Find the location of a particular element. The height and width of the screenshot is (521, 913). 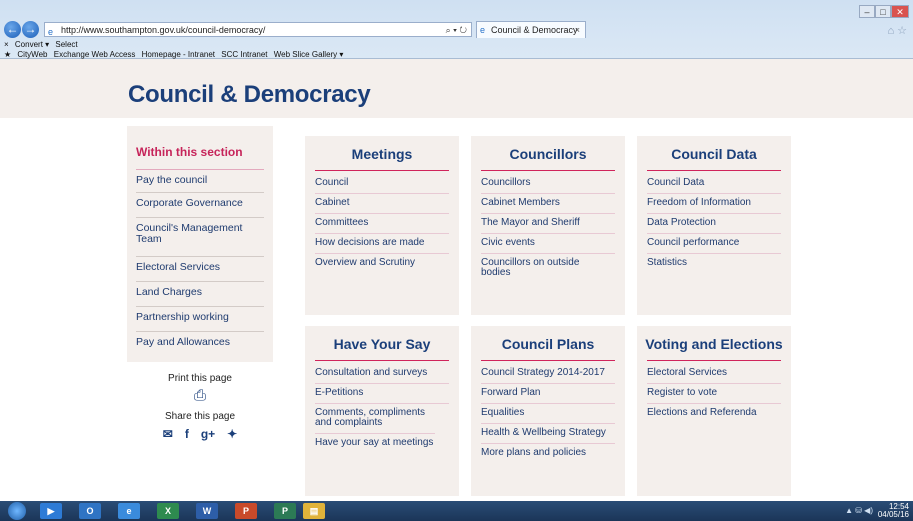

taskbar-ie-icon: e is located at coordinates (129, 511).